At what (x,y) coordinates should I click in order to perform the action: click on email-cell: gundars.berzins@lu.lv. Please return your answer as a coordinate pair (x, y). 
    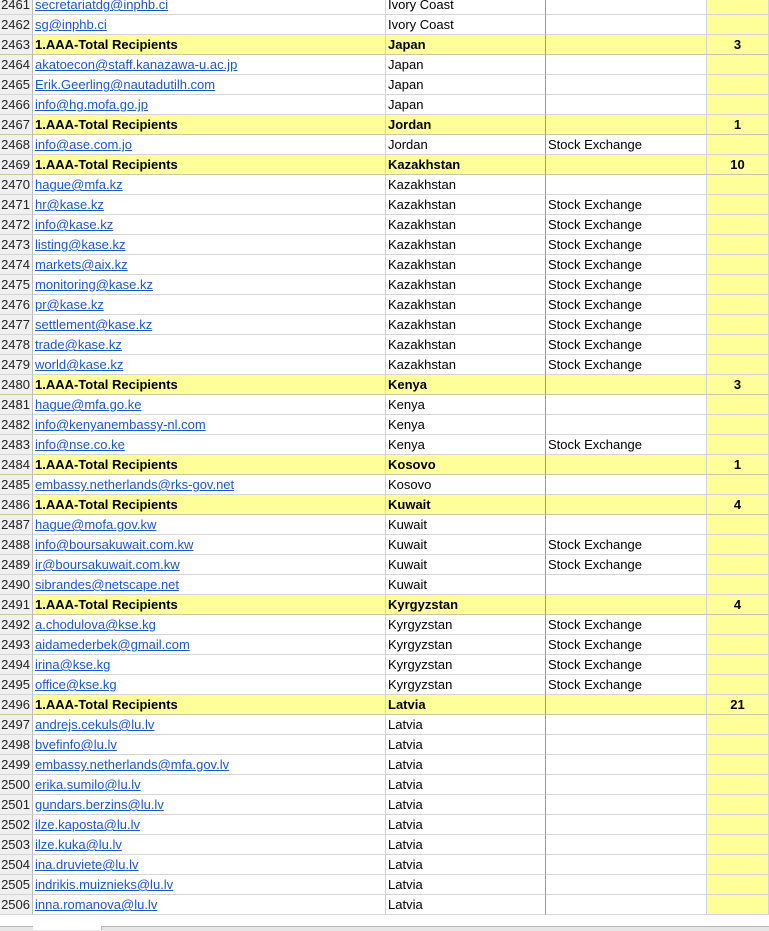
    Looking at the image, I should click on (209, 805).